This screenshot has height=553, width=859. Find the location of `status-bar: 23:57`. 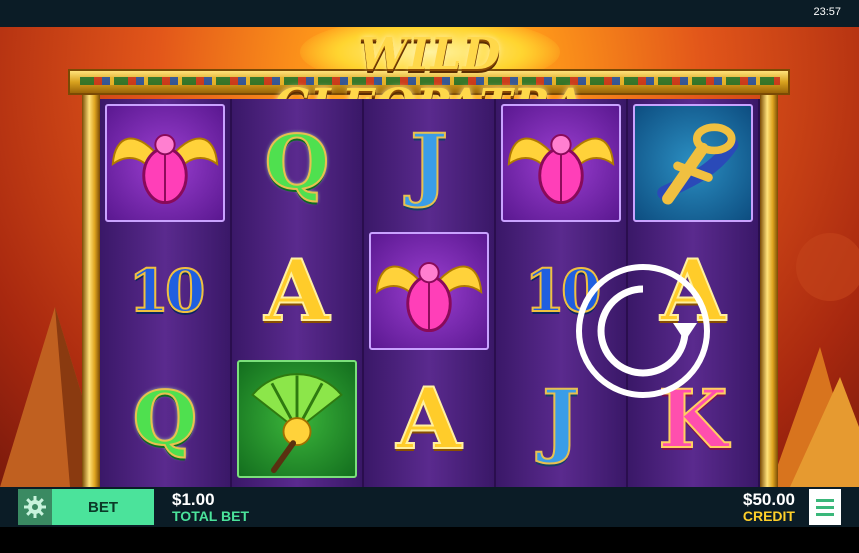

status-bar: 23:57 is located at coordinates (429, 13).